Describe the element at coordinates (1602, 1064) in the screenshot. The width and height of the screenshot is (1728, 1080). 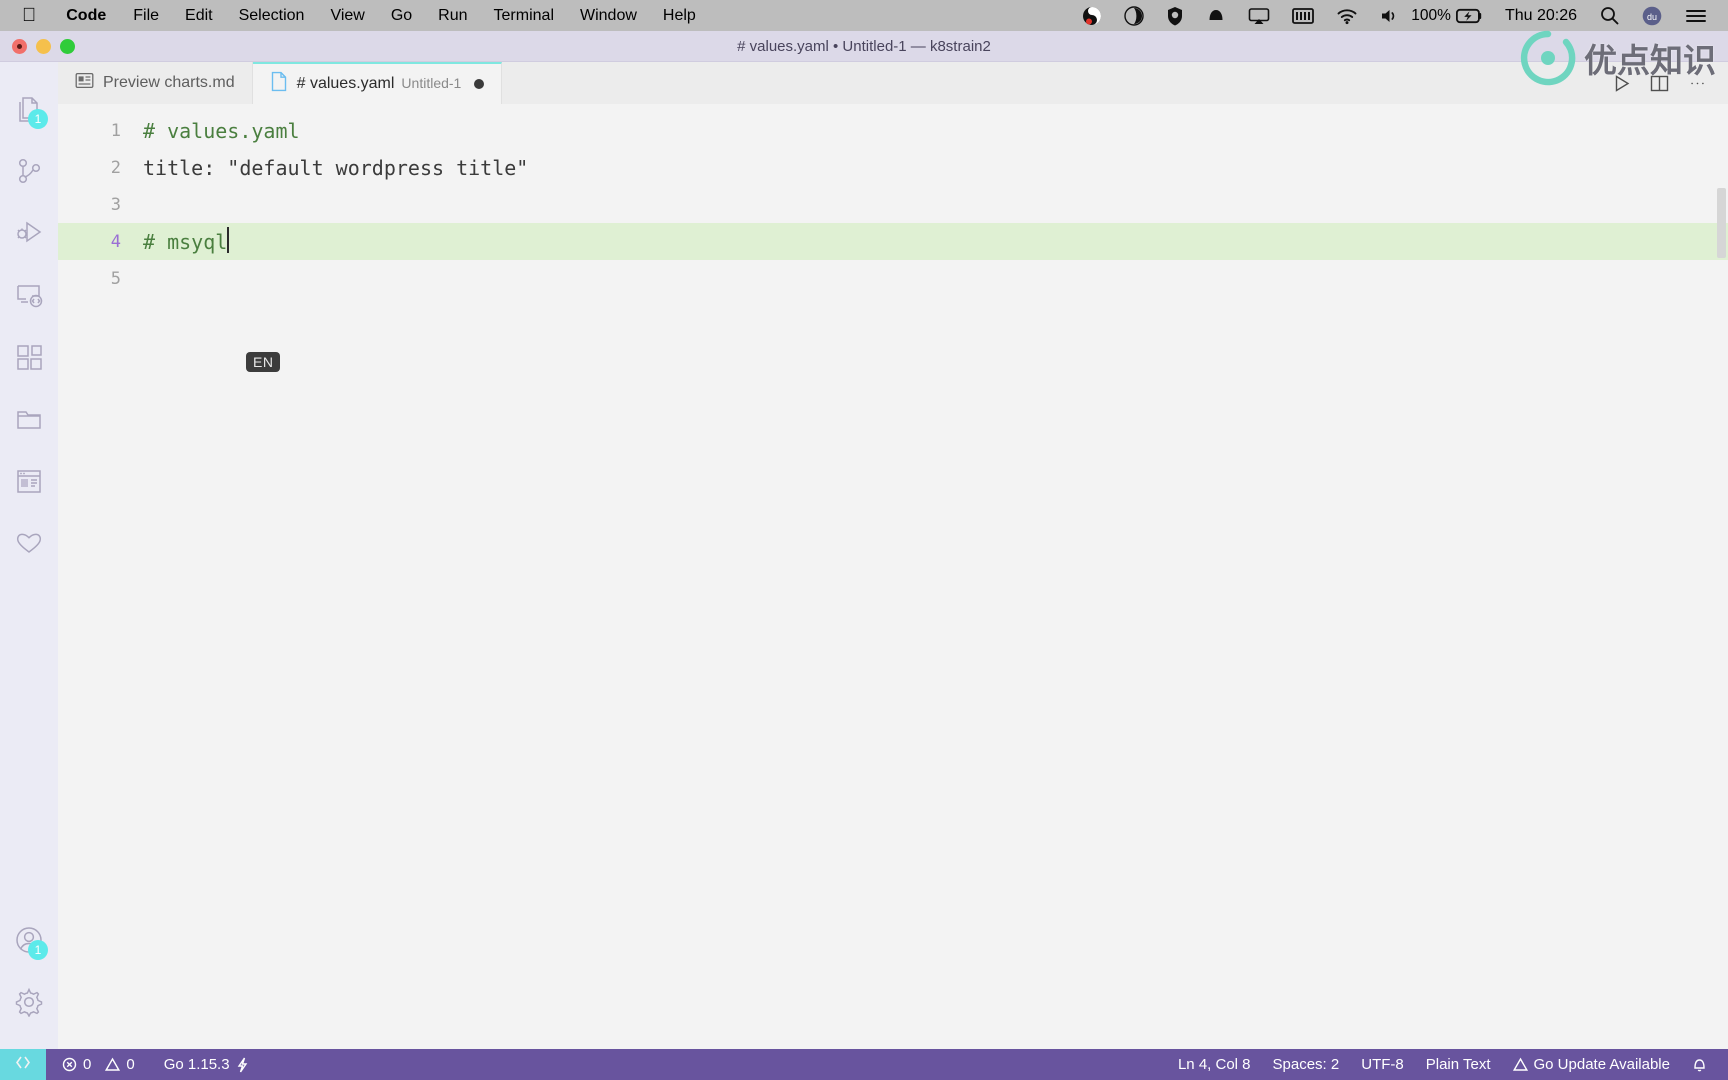
I see `update-notice-label: Go Update Available` at that location.